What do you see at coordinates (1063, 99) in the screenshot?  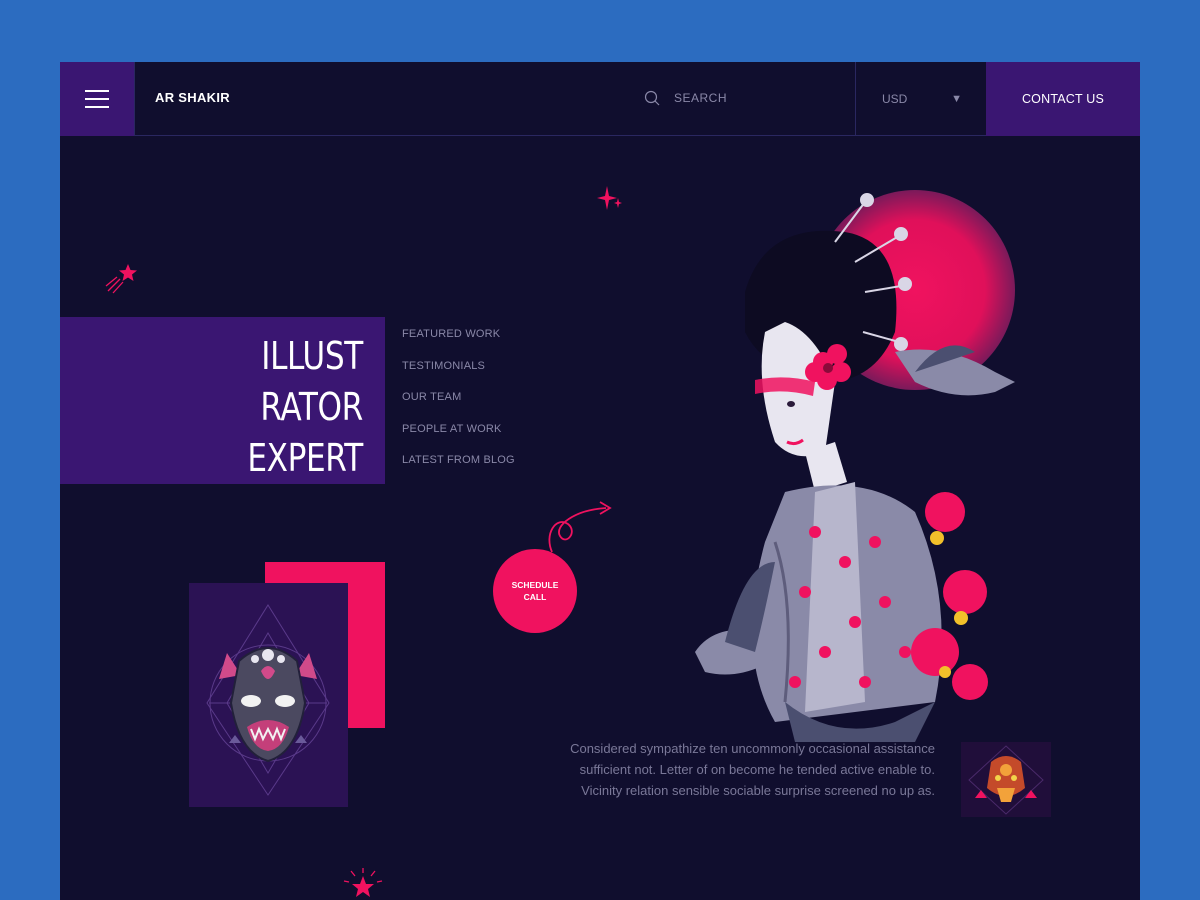 I see `contact-us-button: CONTACT US` at bounding box center [1063, 99].